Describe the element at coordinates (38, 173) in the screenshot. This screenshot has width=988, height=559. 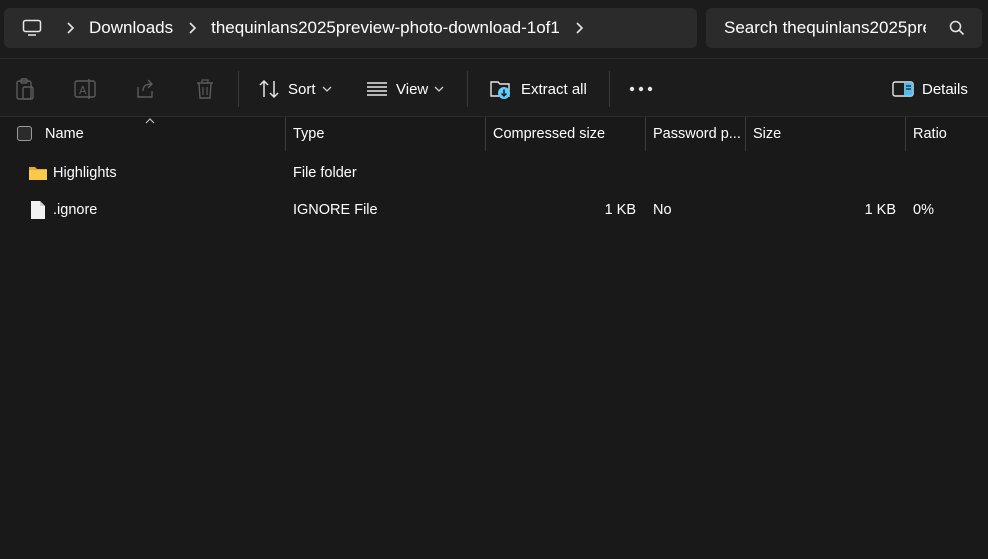
I see `folder-icon` at that location.